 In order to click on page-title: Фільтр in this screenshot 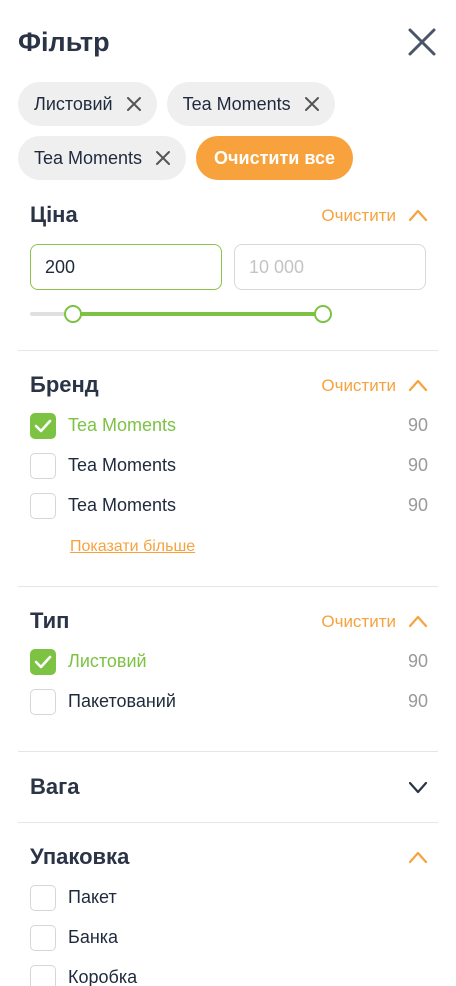, I will do `click(64, 42)`.